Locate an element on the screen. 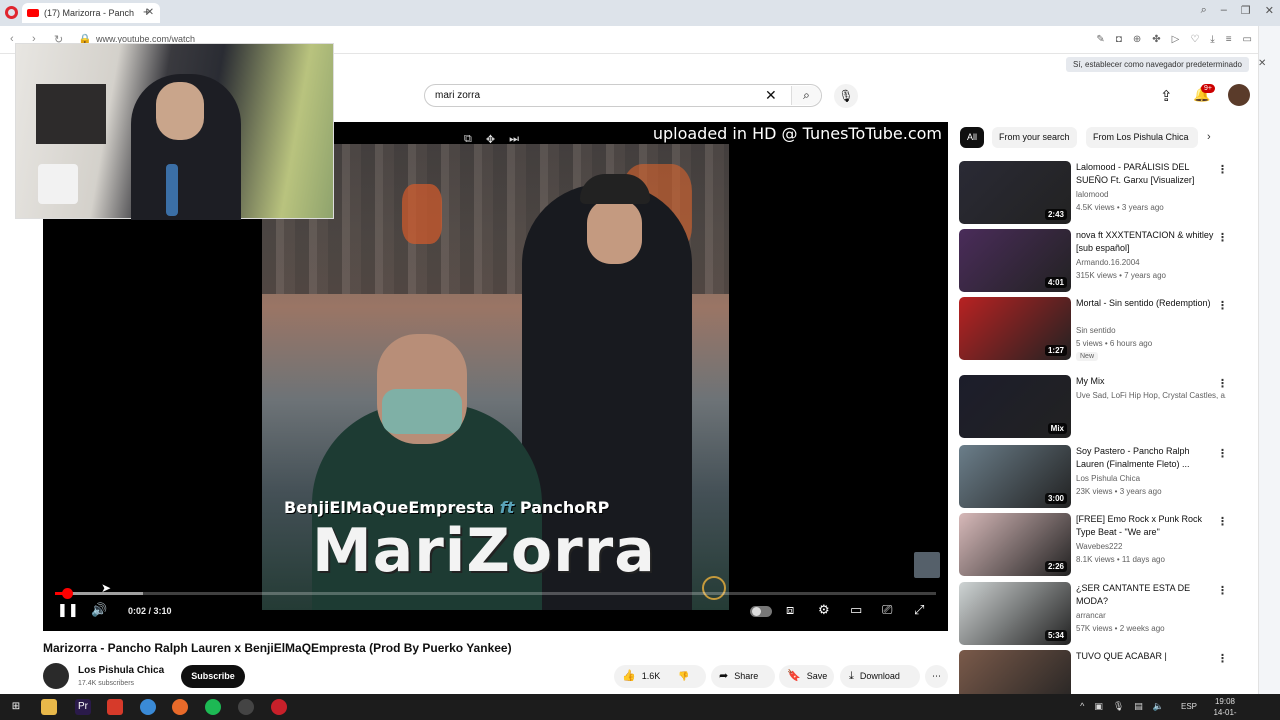 This screenshot has width=1280, height=720. heart-icon: ♡ is located at coordinates (1194, 39).